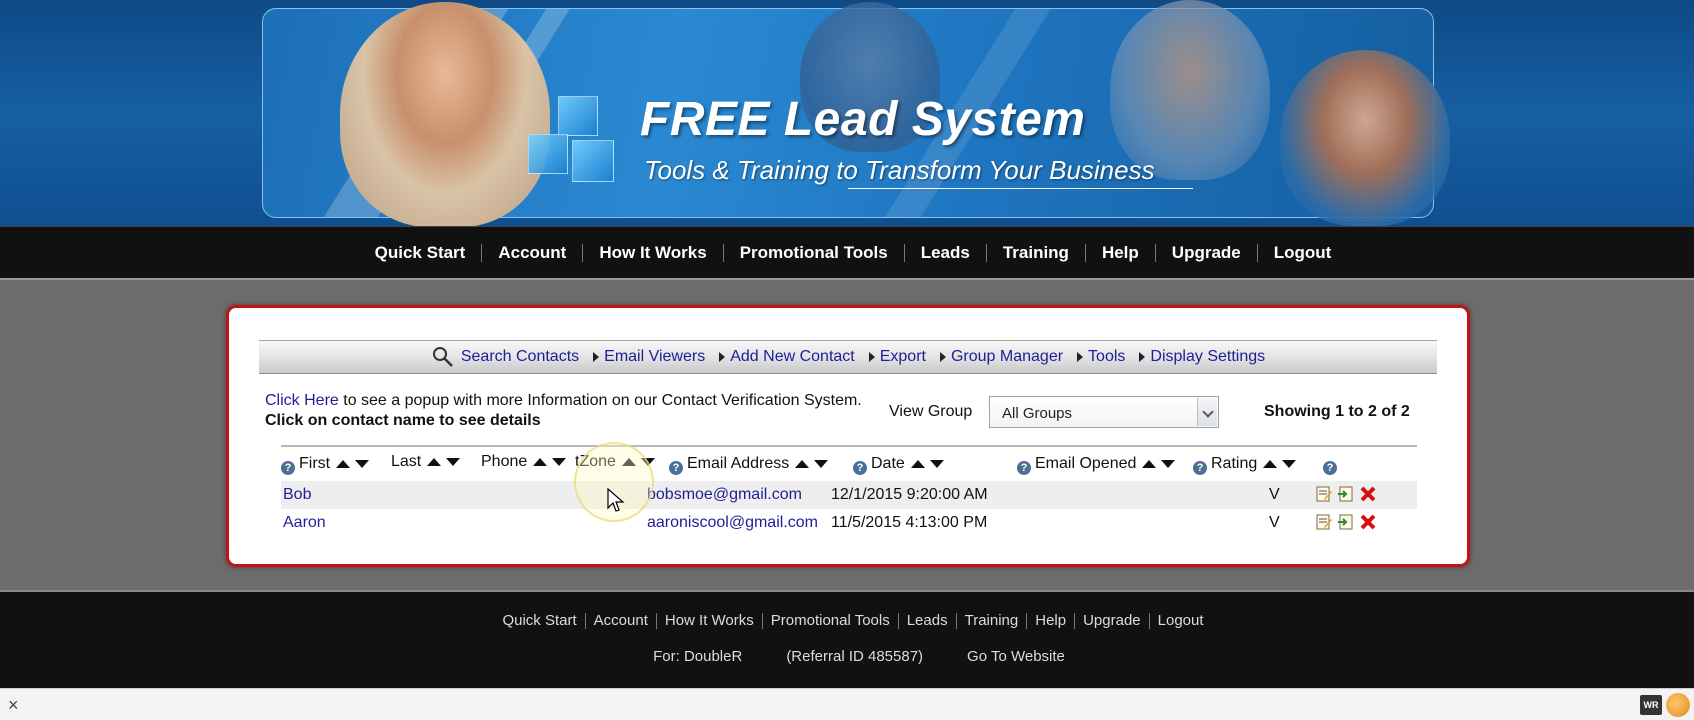 This screenshot has height=720, width=1694. Describe the element at coordinates (1007, 356) in the screenshot. I see `group-manager-label: Group Manager` at that location.